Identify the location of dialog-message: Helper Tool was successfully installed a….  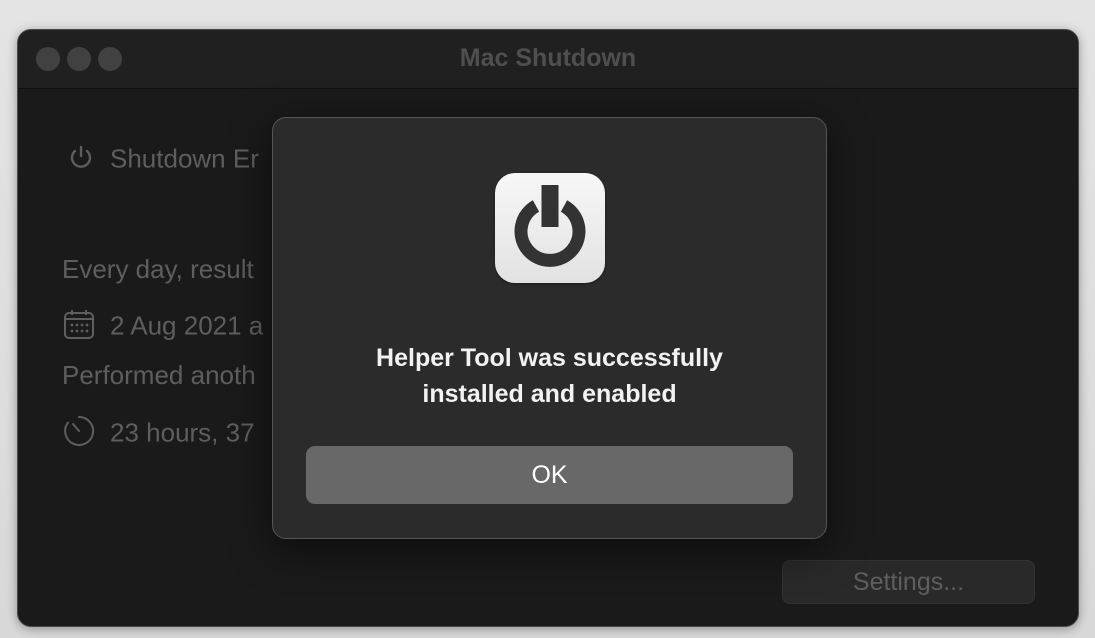
(549, 376).